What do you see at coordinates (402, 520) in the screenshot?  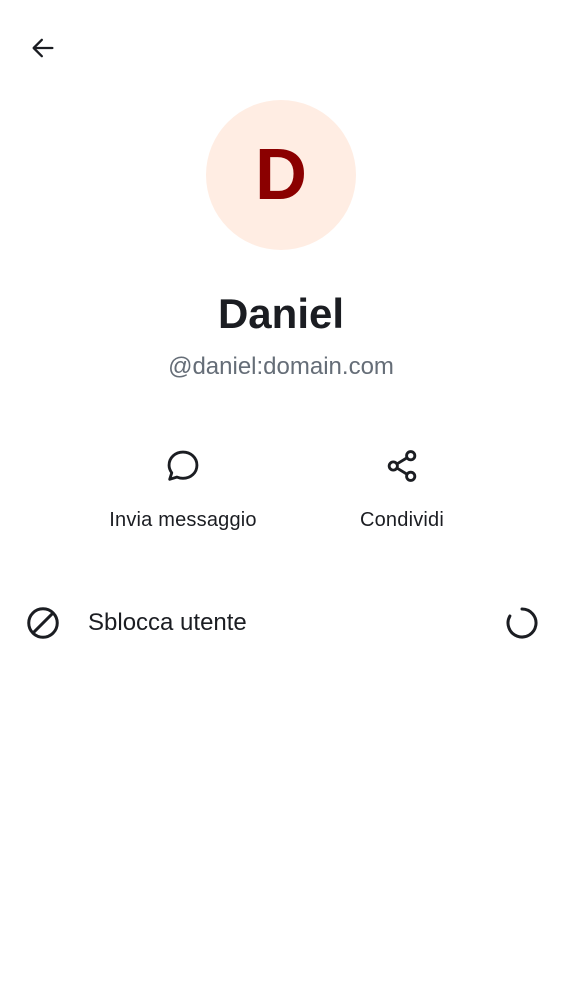 I see `share-label: Condividi` at bounding box center [402, 520].